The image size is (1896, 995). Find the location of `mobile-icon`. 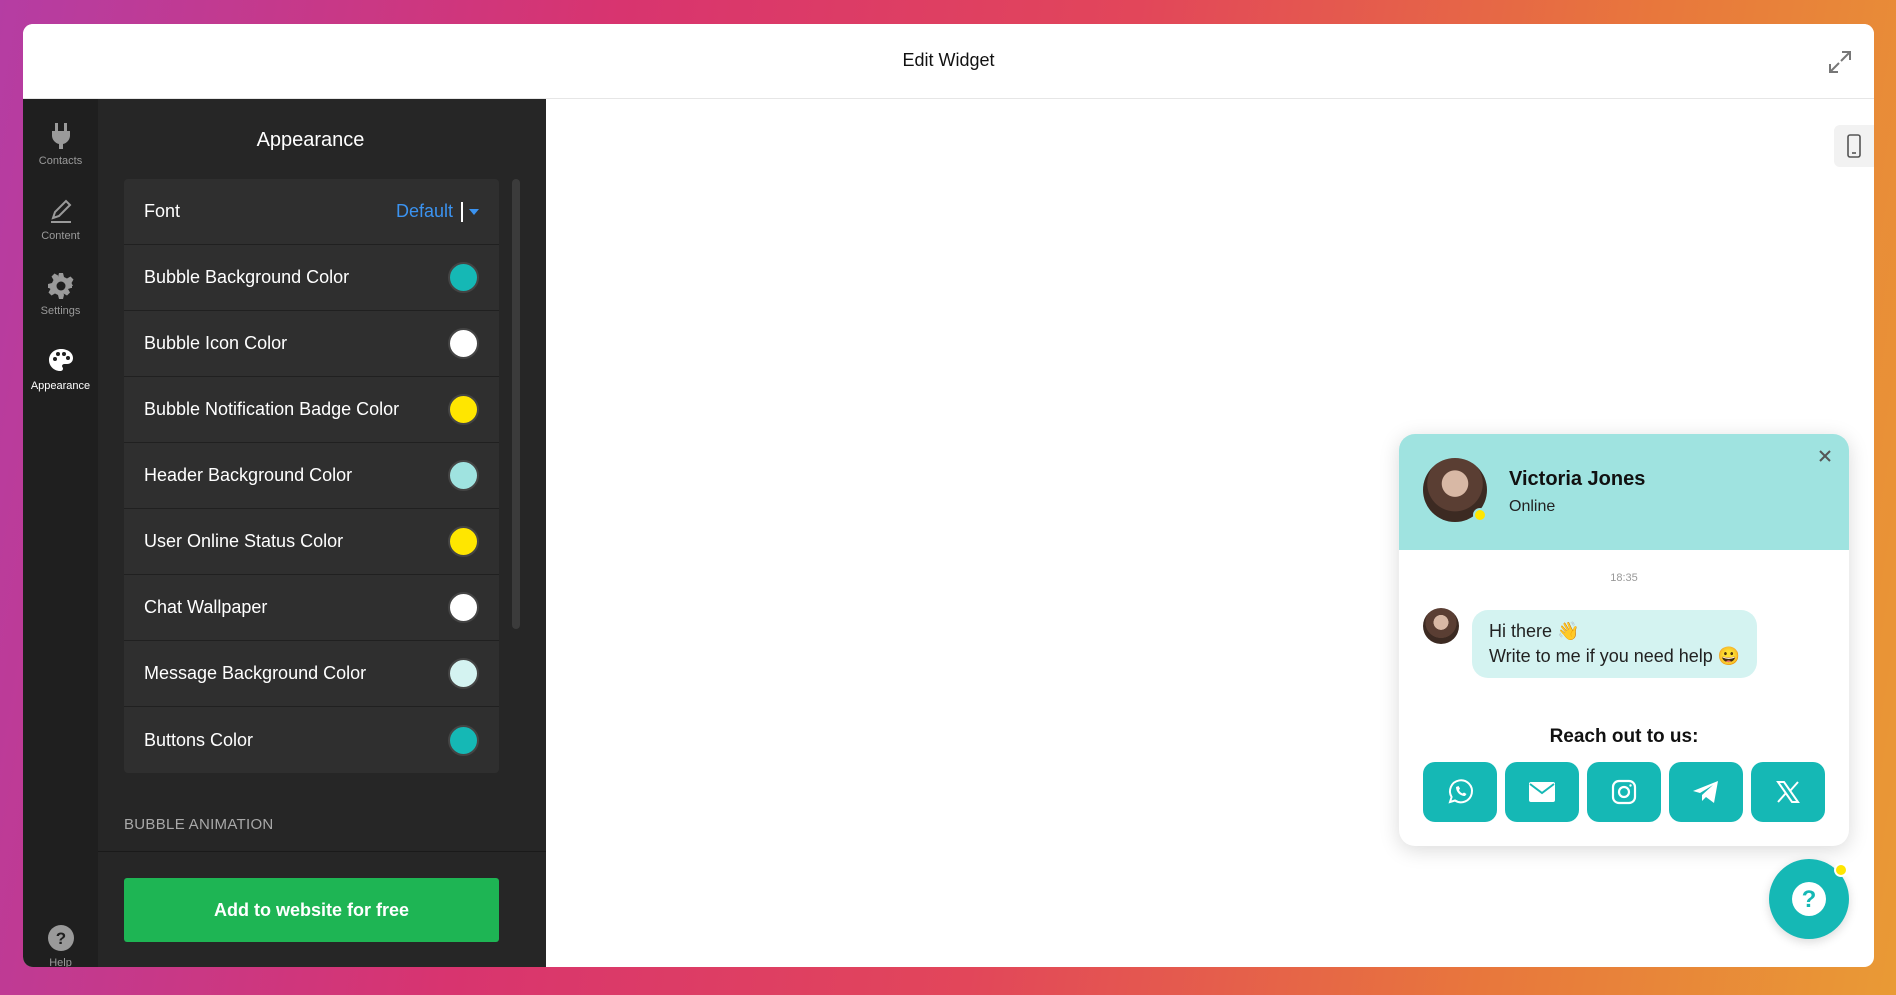

mobile-icon is located at coordinates (1854, 146).